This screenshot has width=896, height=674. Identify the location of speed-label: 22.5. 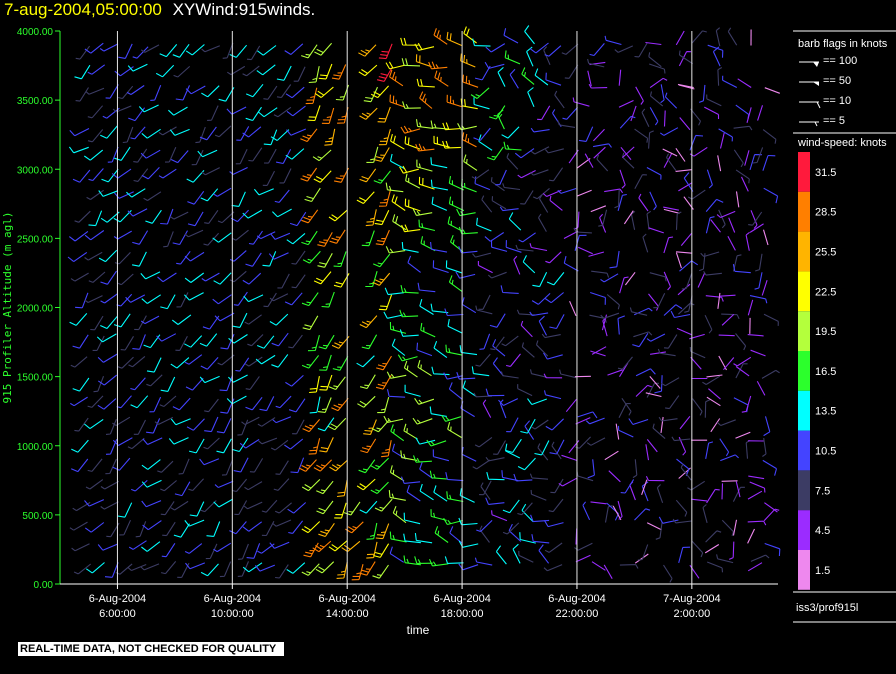
(825, 292).